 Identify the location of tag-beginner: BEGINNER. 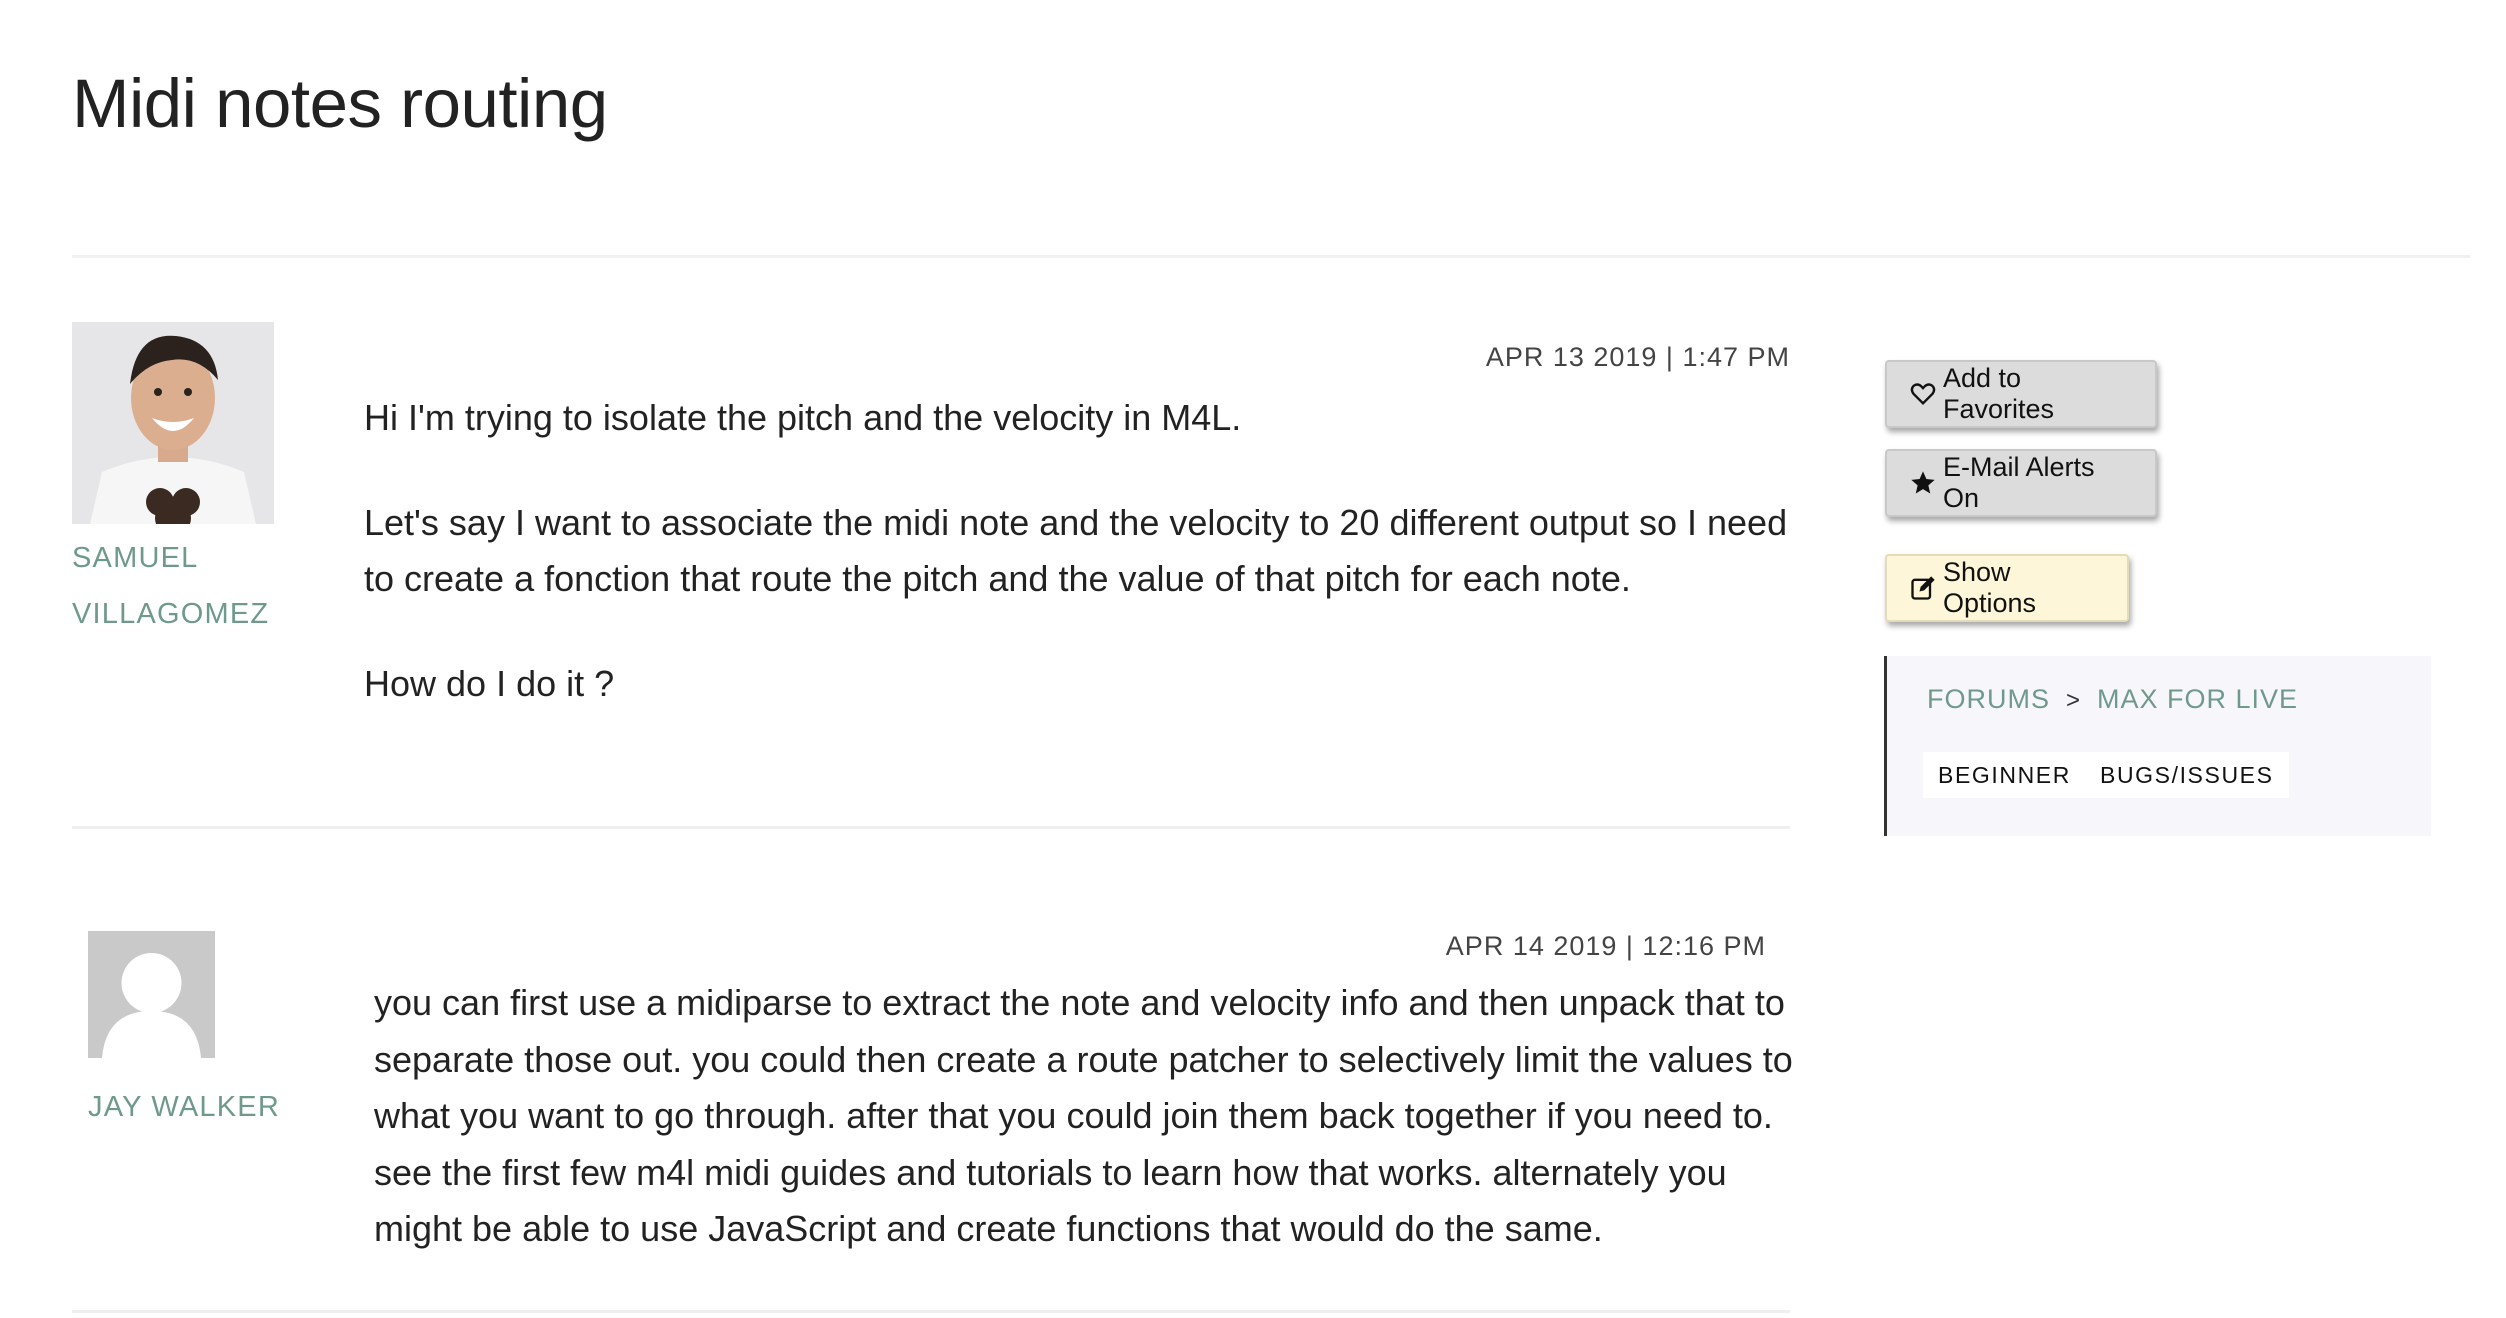
(2004, 775).